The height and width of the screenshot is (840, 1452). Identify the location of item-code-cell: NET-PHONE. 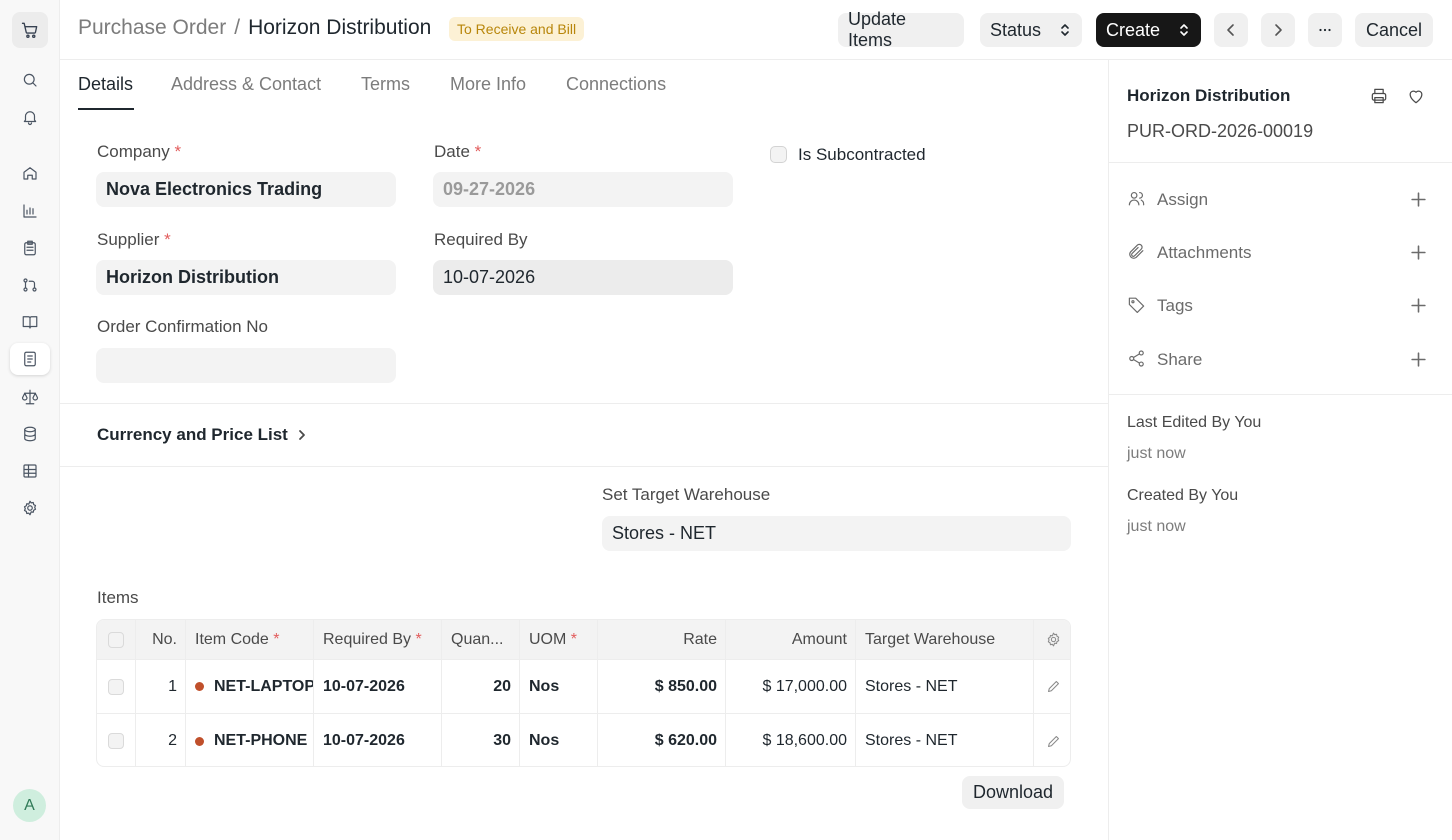
(250, 740).